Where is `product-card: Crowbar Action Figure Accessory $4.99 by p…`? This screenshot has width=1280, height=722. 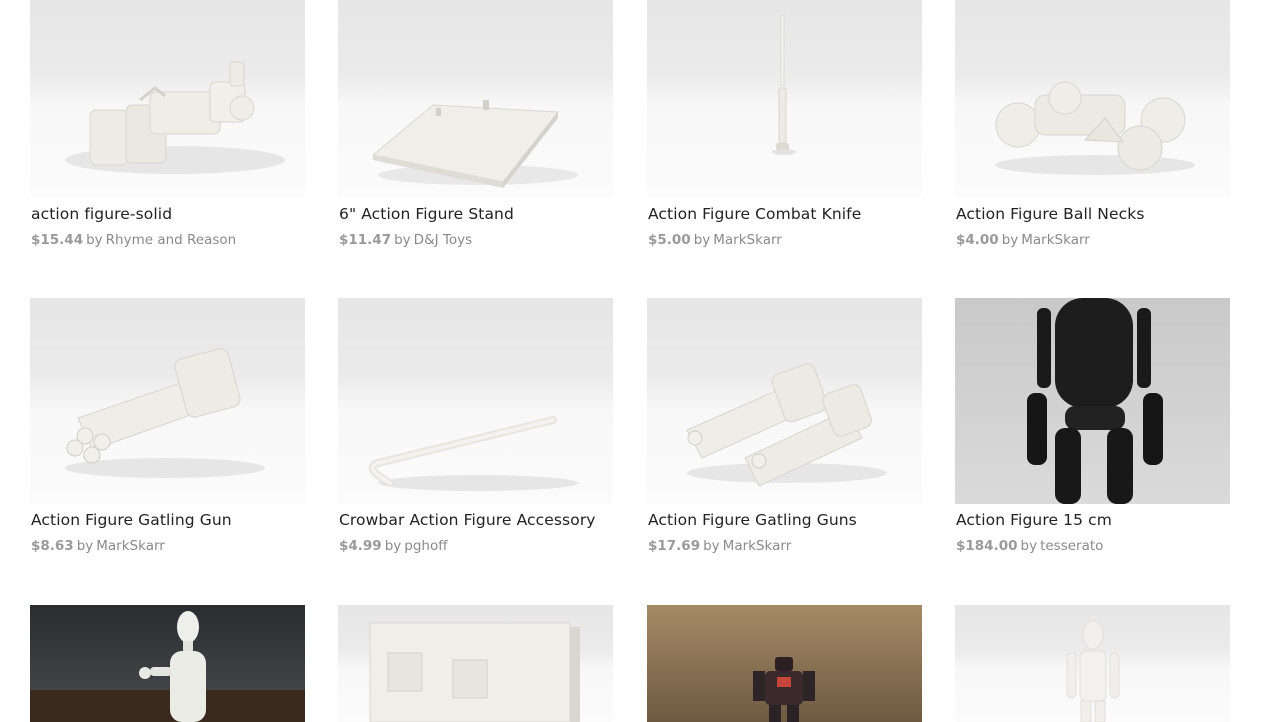
product-card: Crowbar Action Figure Accessory $4.99 by p… is located at coordinates (475, 426).